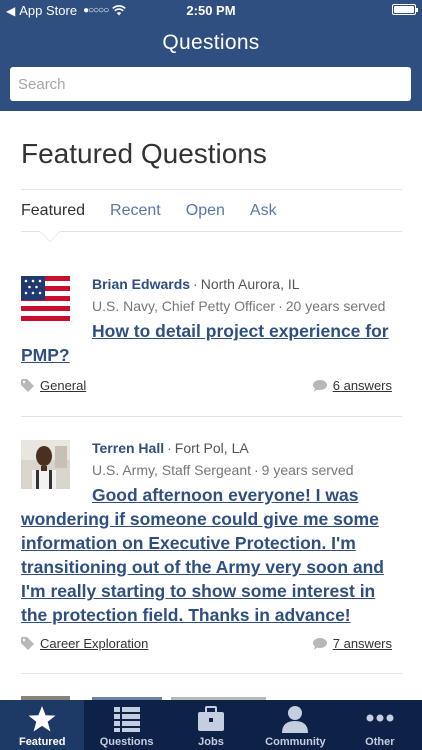 Image resolution: width=422 pixels, height=750 pixels. I want to click on us-flag-icon, so click(45, 300).